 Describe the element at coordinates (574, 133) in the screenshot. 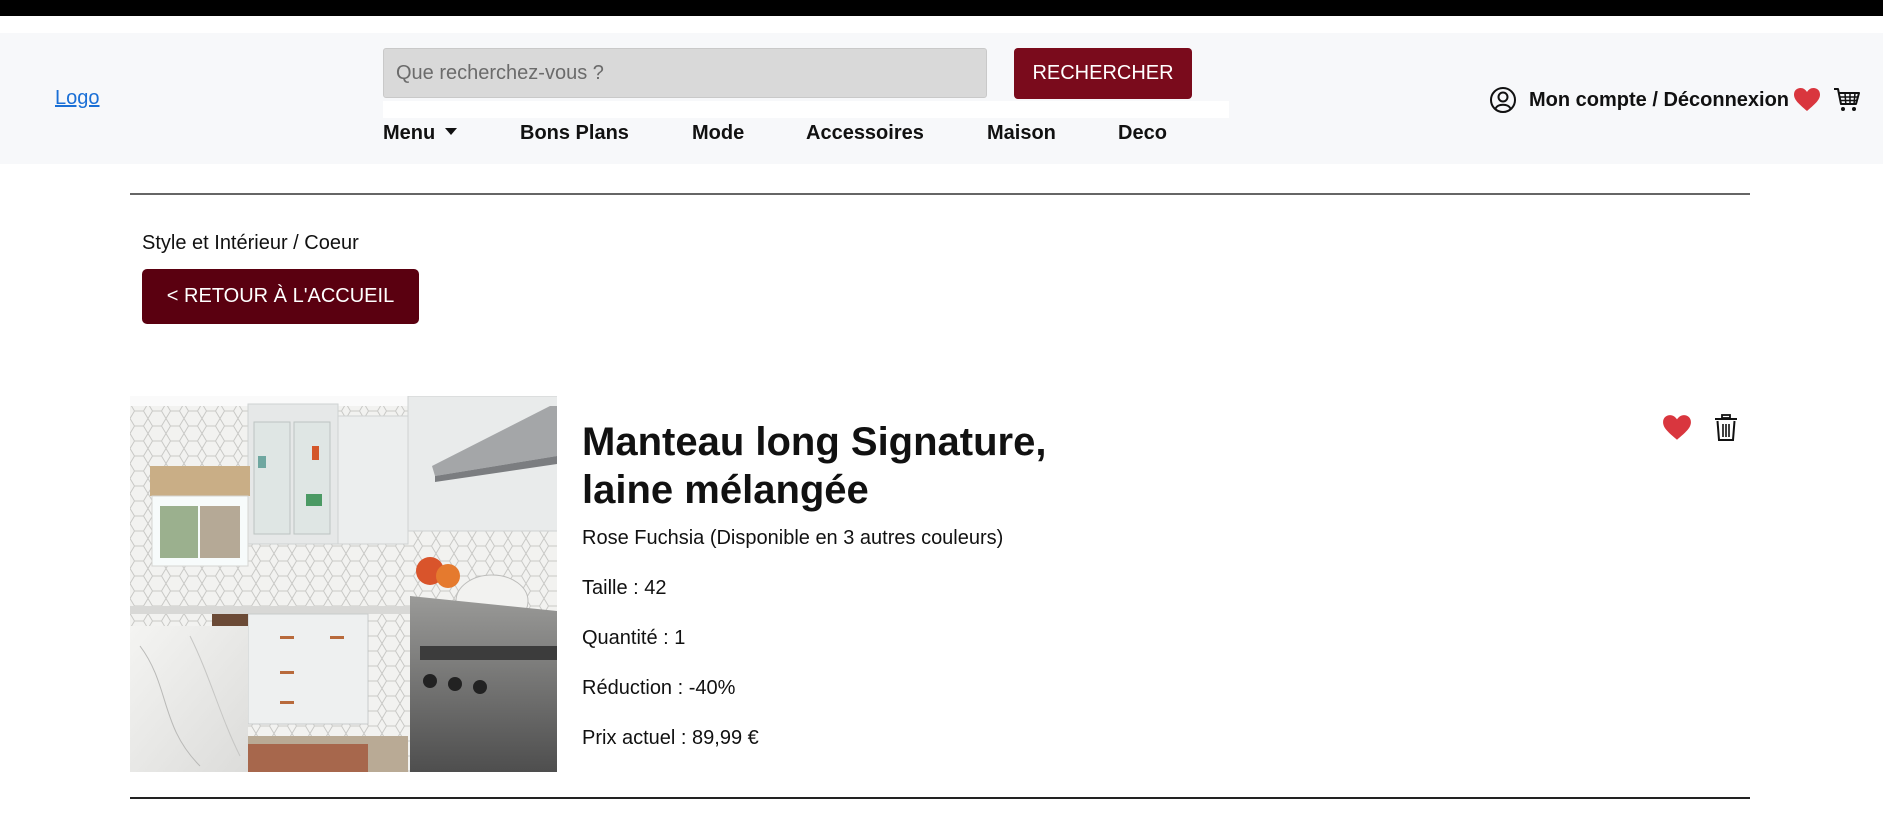

I see `nav-item-bons-plans: Bons Plans` at that location.